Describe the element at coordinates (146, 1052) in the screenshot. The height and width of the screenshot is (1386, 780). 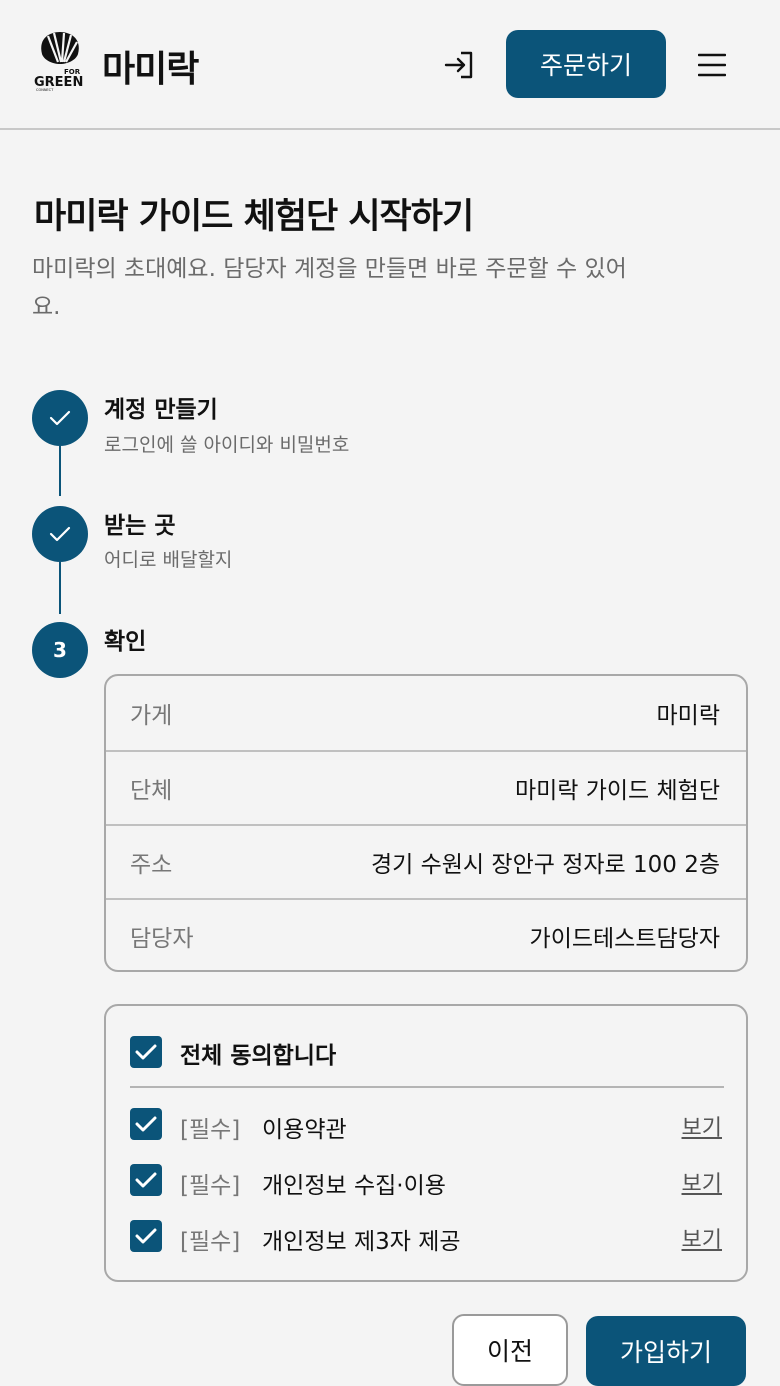
I see `agree-all-checkbox` at that location.